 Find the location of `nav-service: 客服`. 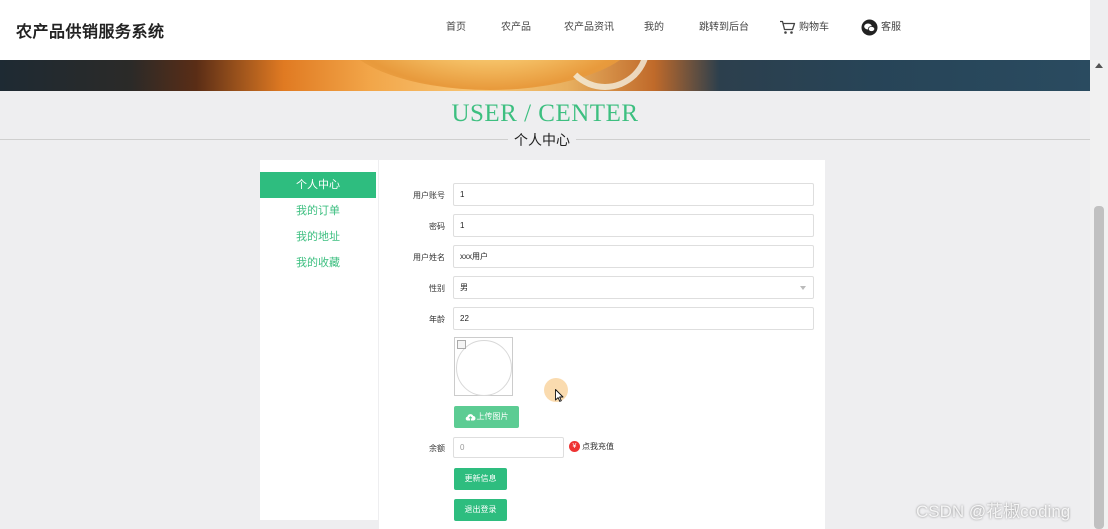

nav-service: 客服 is located at coordinates (881, 30).